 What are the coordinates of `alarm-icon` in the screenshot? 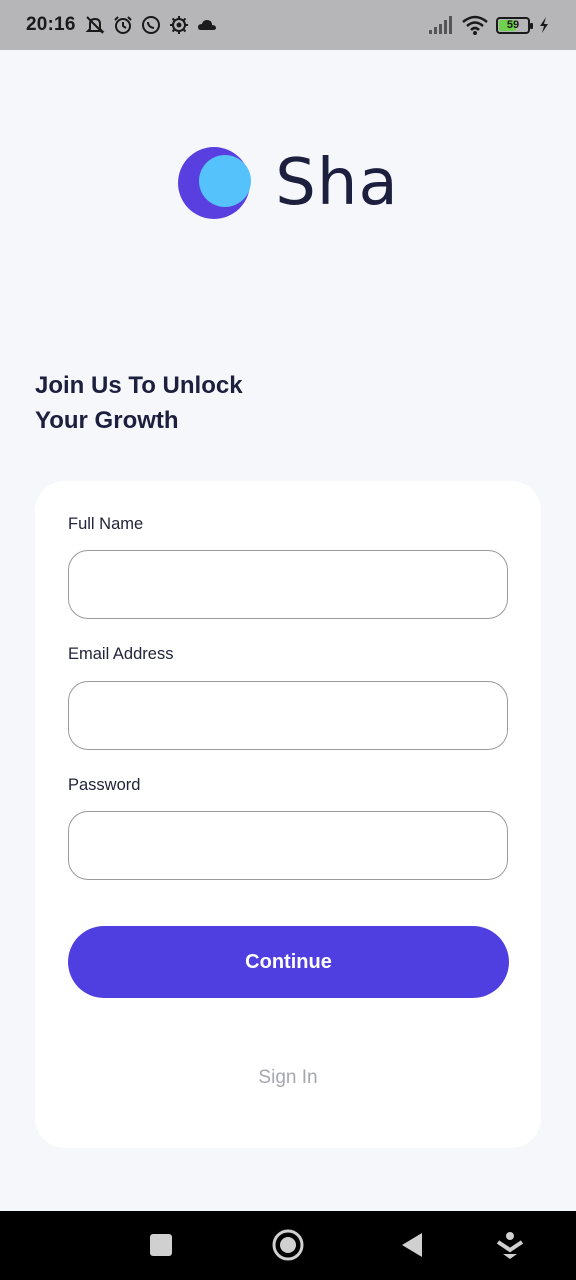 It's located at (122, 25).